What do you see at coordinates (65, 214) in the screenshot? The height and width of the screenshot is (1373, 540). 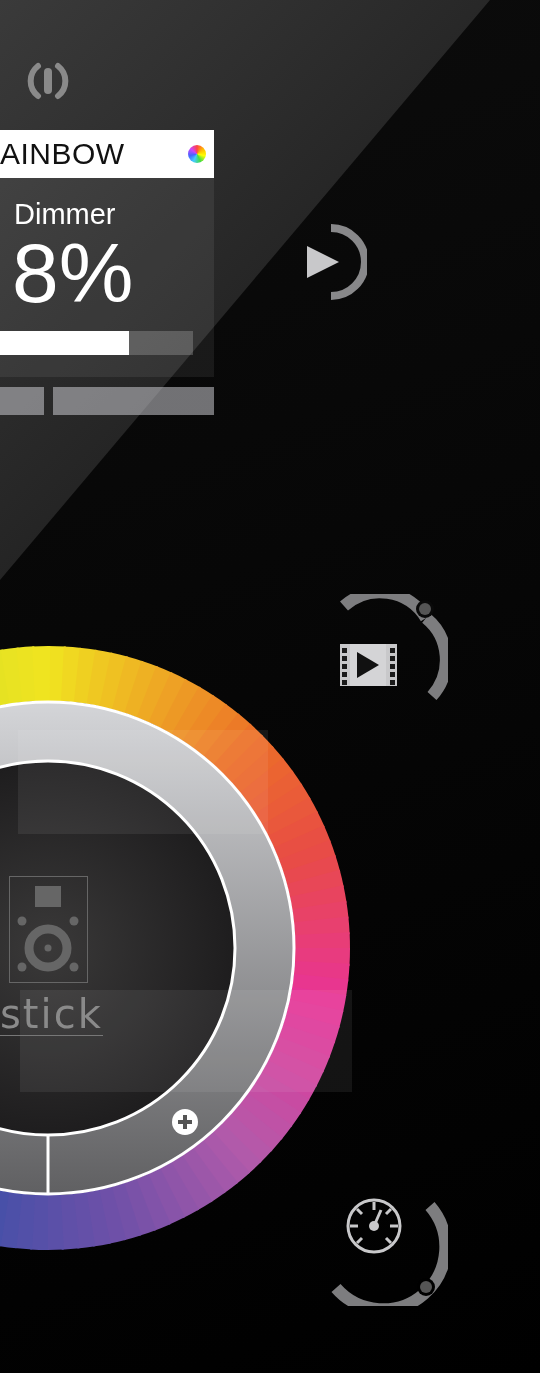 I see `parameter-label: Dimmer` at bounding box center [65, 214].